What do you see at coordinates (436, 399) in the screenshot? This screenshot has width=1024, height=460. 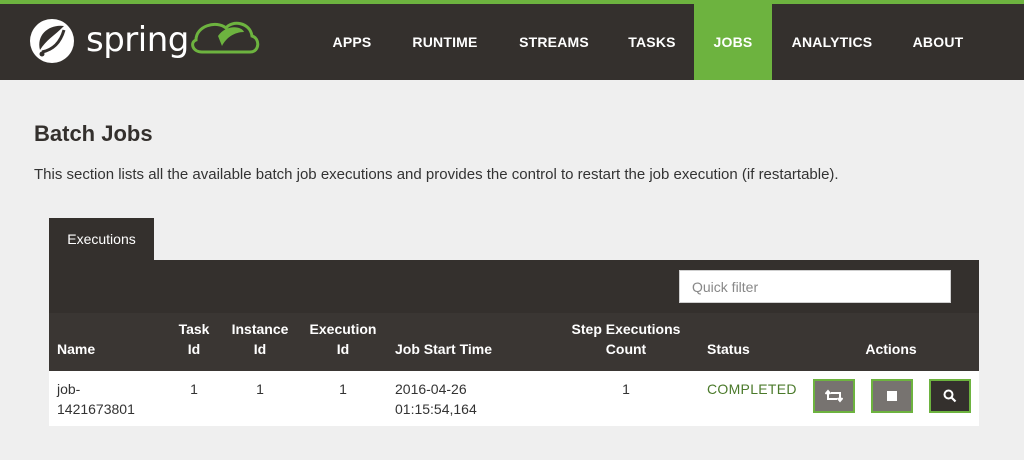 I see `start-time-value: 2016-04-26 01:15:54,164` at bounding box center [436, 399].